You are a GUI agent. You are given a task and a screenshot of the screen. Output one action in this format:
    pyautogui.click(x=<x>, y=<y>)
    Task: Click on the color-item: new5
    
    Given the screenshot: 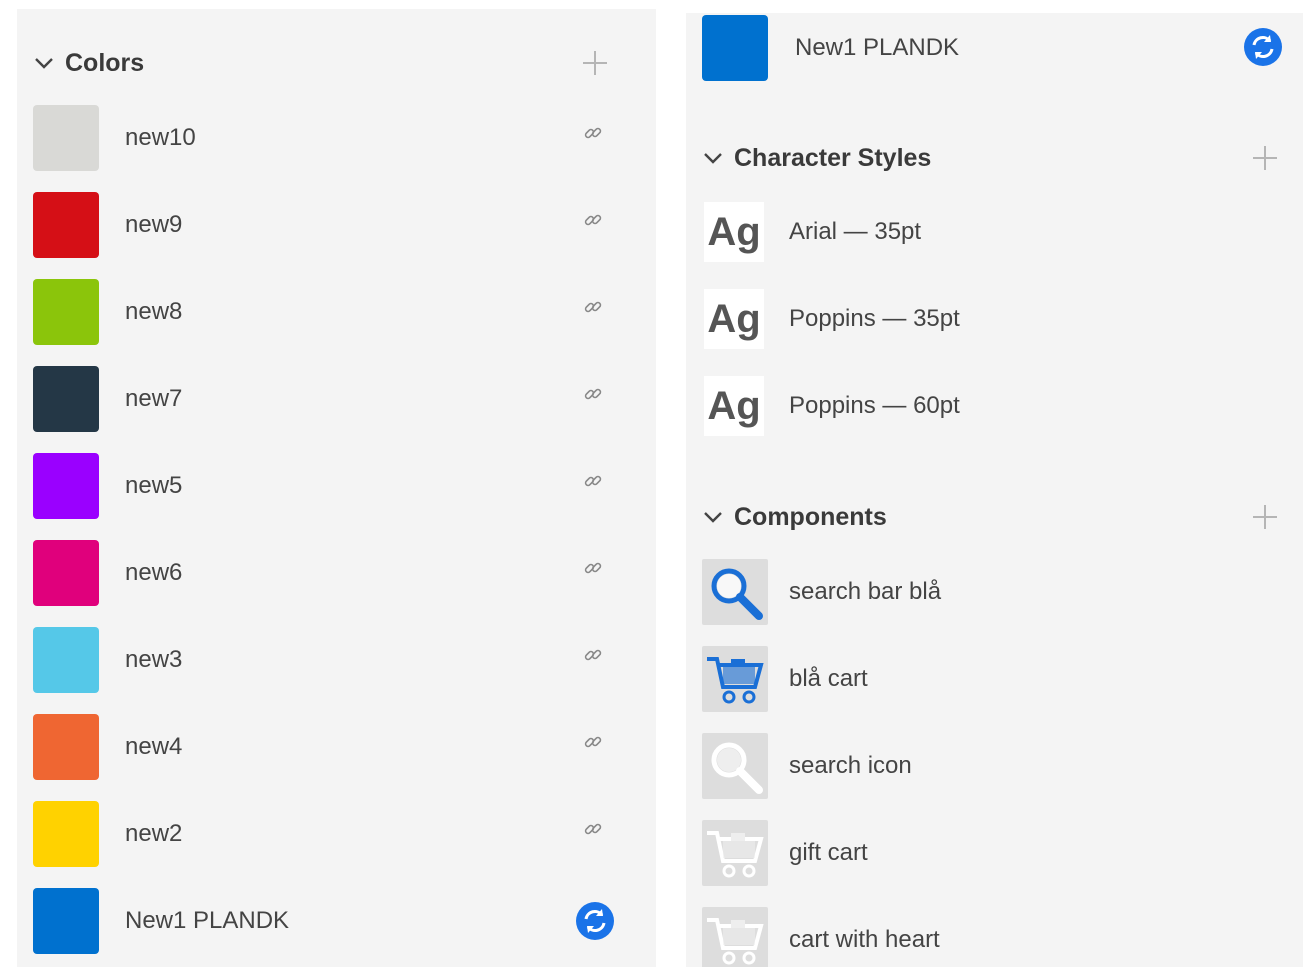 What is the action you would take?
    pyautogui.click(x=336, y=486)
    